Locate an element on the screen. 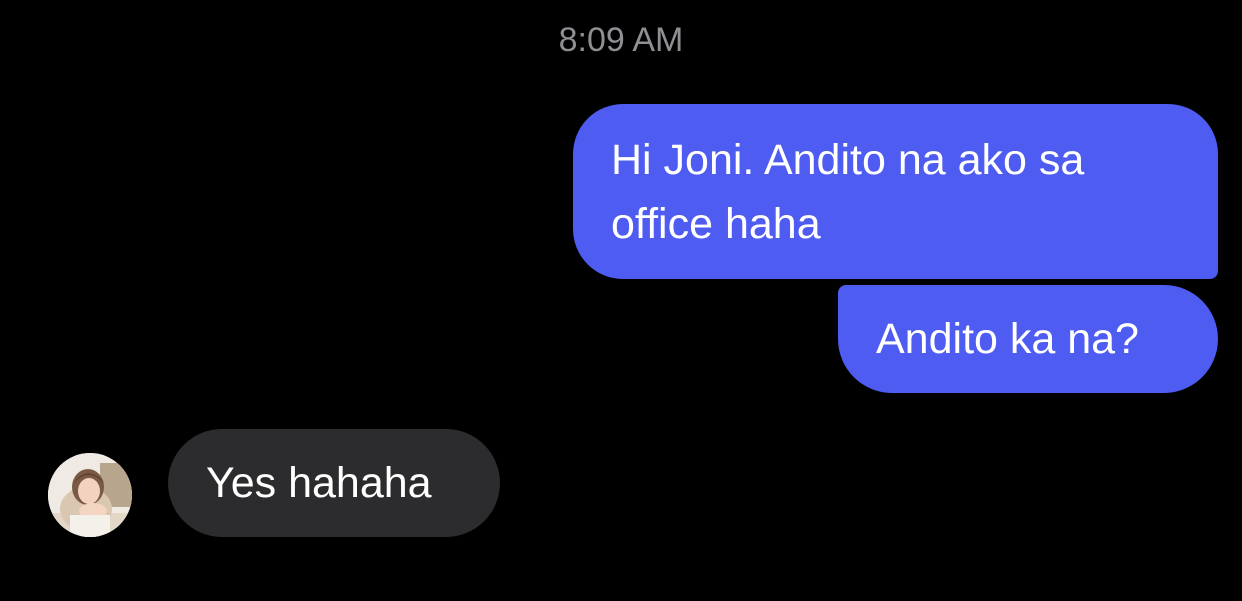 This screenshot has width=1242, height=601. incoming-message-bubble: Yes hahaha is located at coordinates (334, 483).